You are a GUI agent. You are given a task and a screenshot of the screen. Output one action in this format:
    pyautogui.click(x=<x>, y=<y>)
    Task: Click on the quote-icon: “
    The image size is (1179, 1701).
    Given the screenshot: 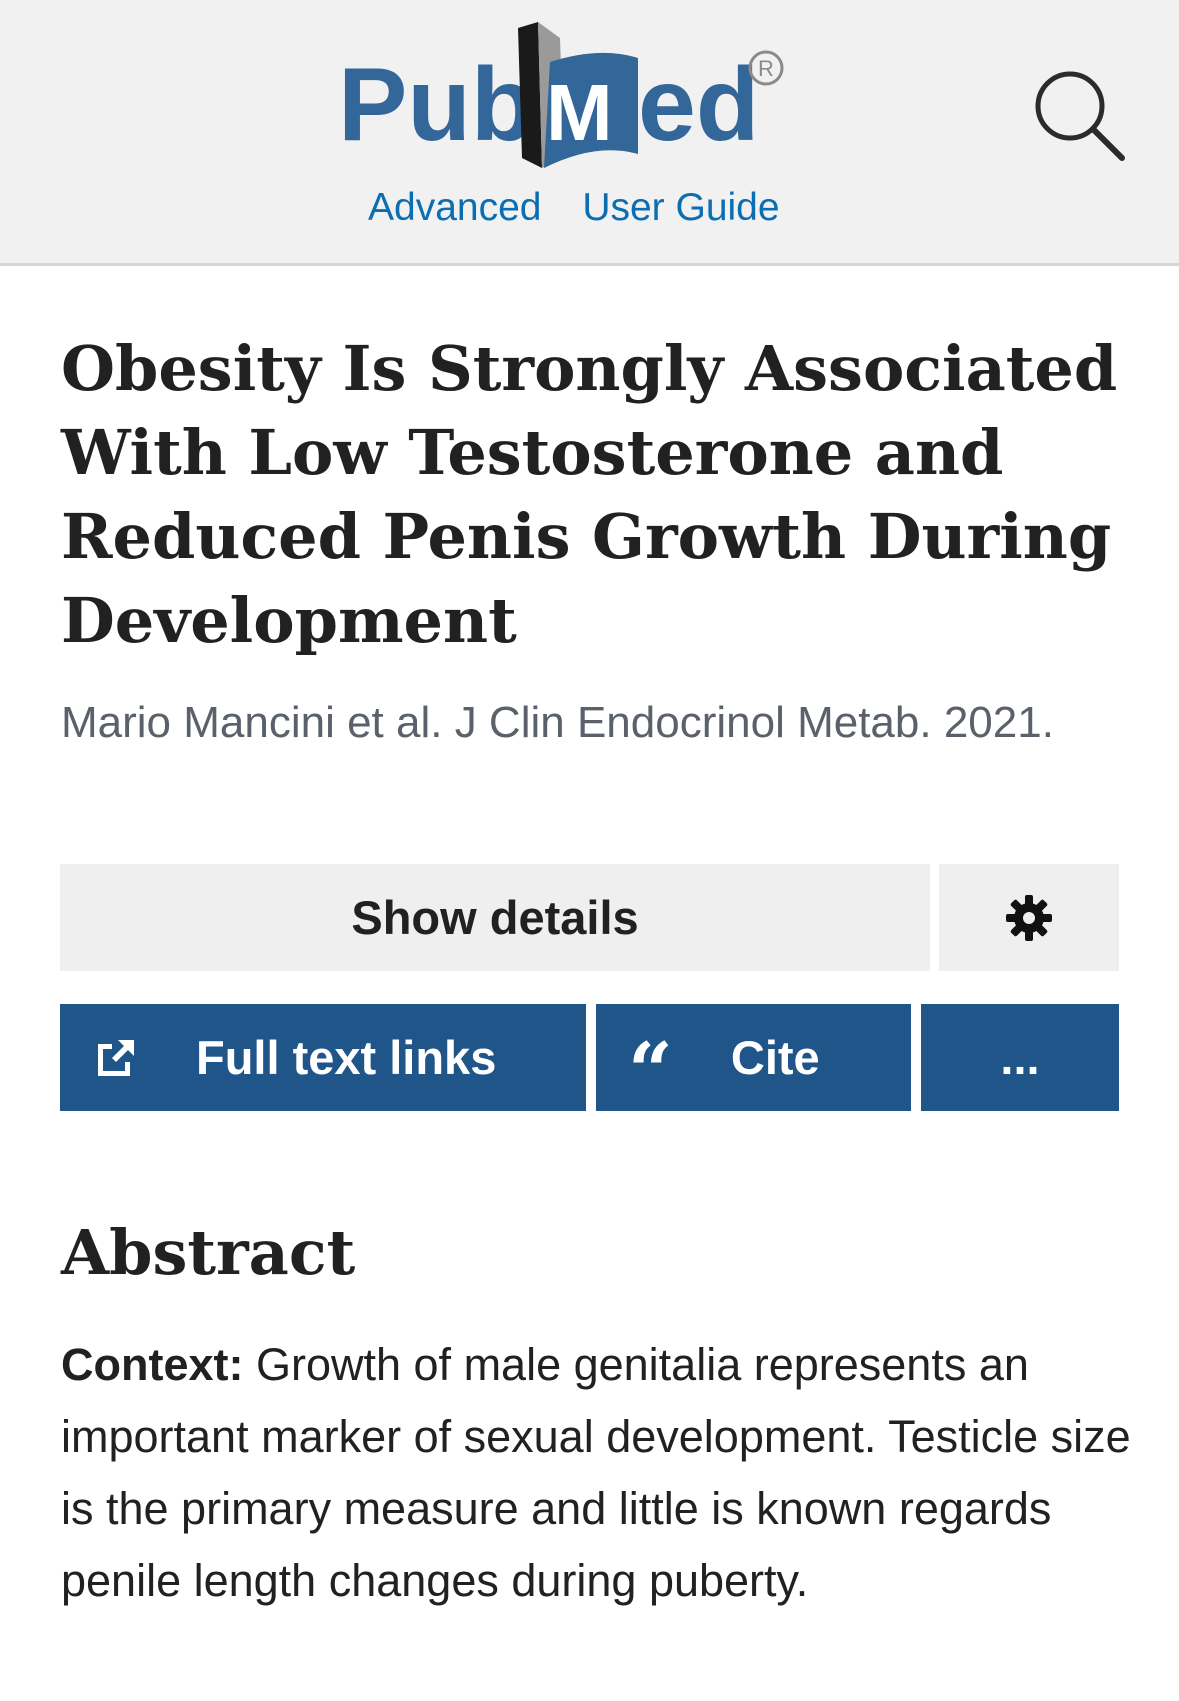 What is the action you would take?
    pyautogui.click(x=650, y=1071)
    